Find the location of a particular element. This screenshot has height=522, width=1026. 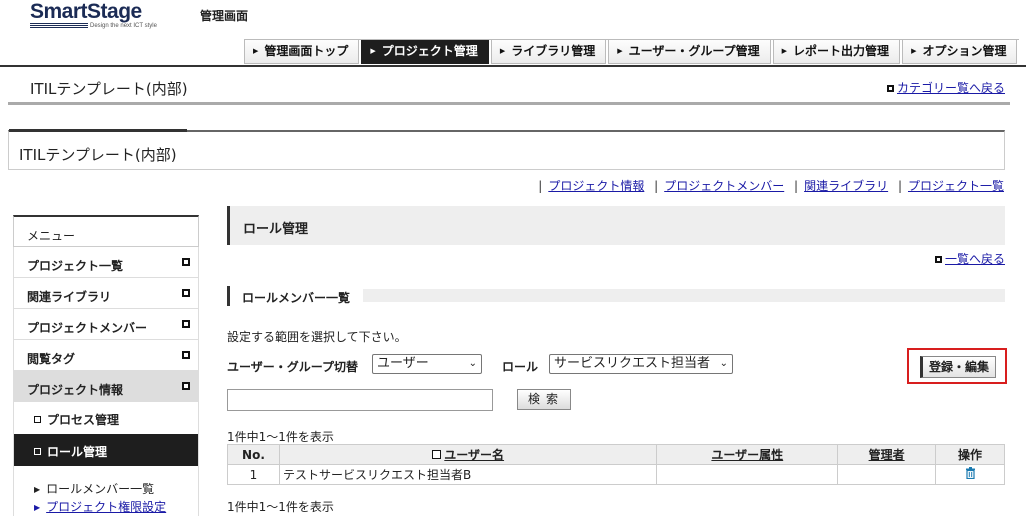

column-action: 操作 is located at coordinates (970, 454).